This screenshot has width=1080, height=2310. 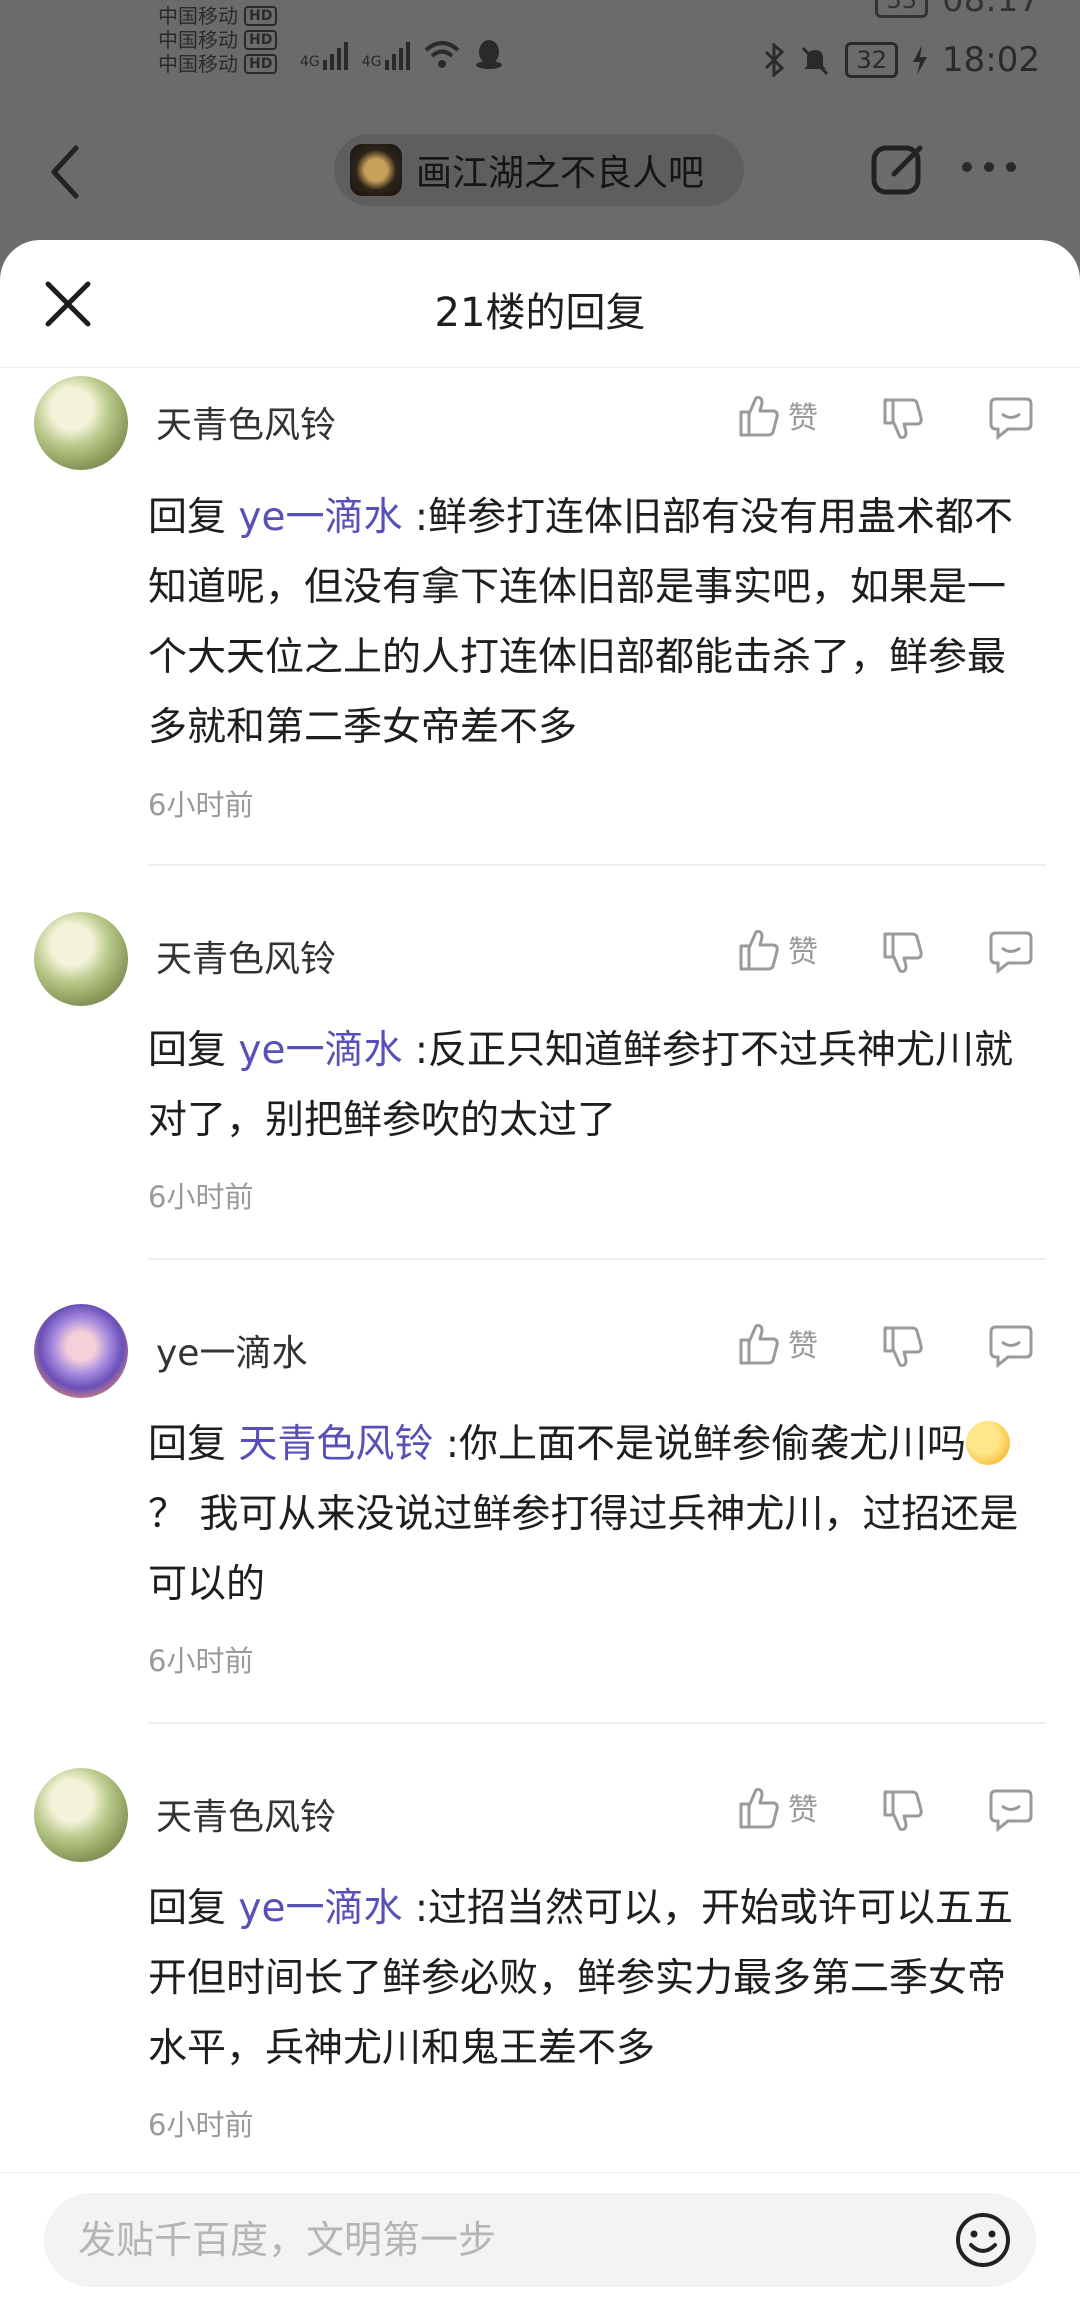 I want to click on mention-link: 天青色风铃, so click(x=335, y=1444).